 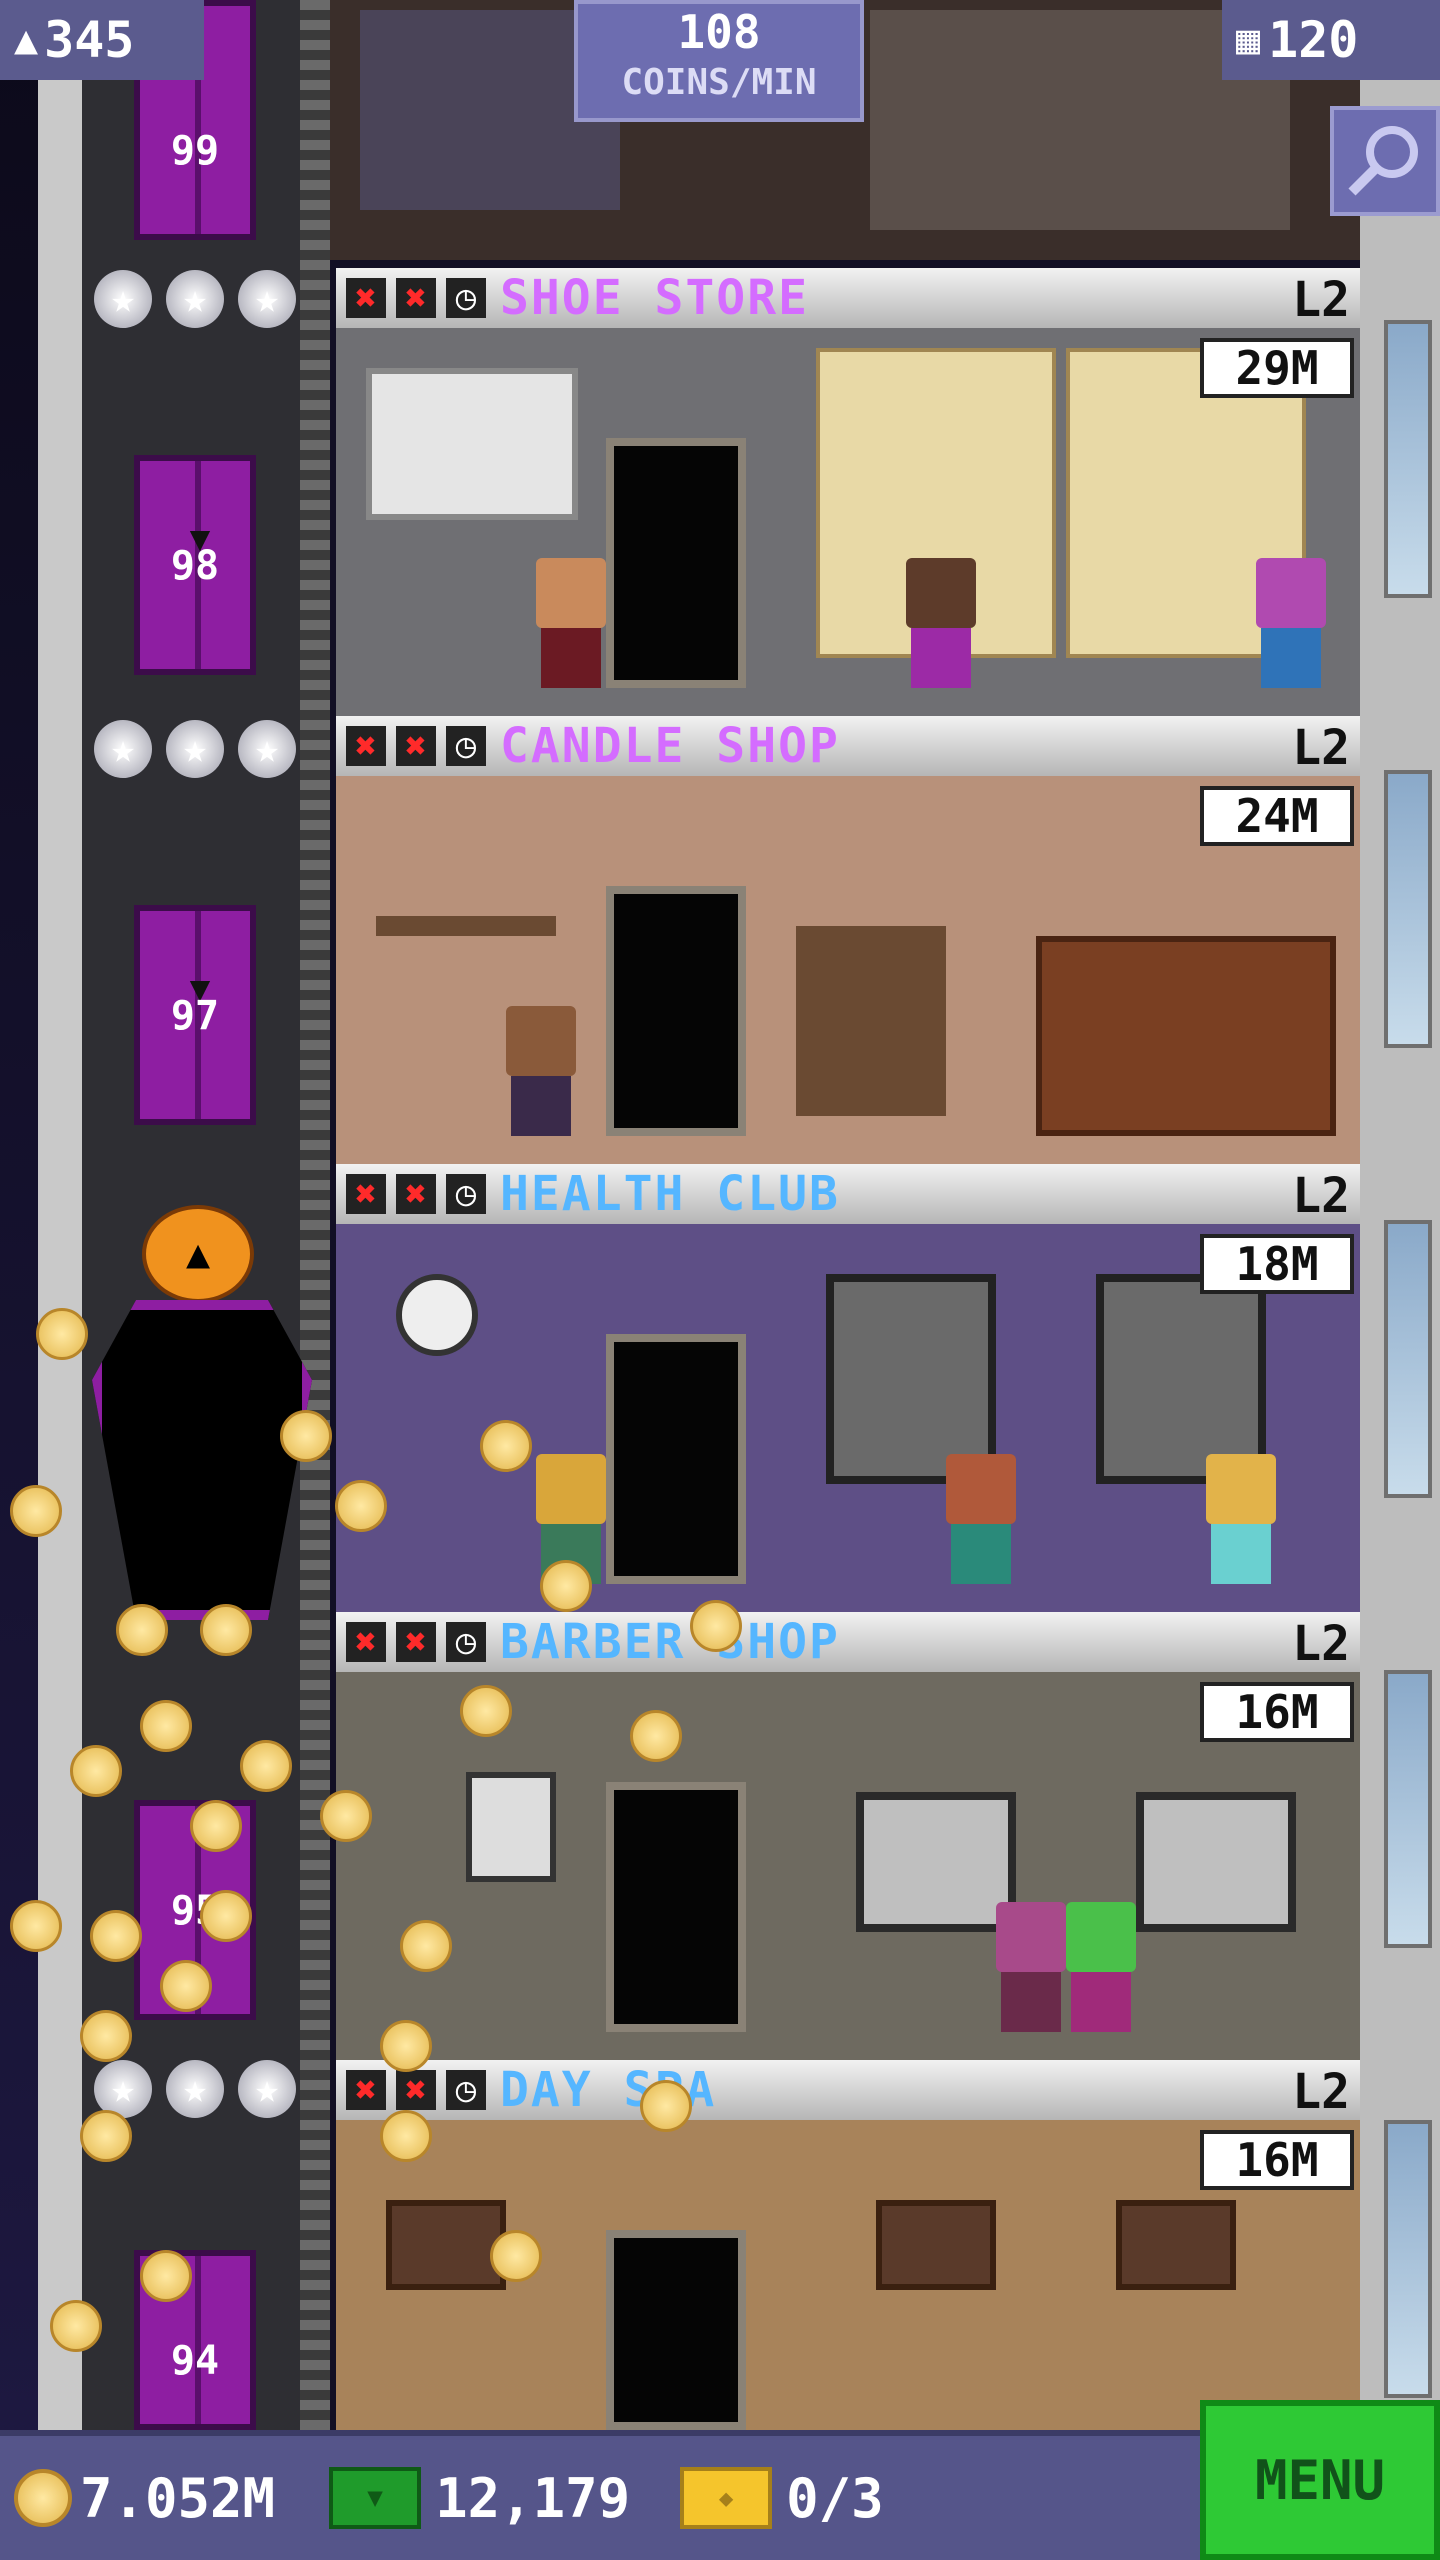 I want to click on elevator-floor-97: ▼ 97, so click(x=195, y=1015).